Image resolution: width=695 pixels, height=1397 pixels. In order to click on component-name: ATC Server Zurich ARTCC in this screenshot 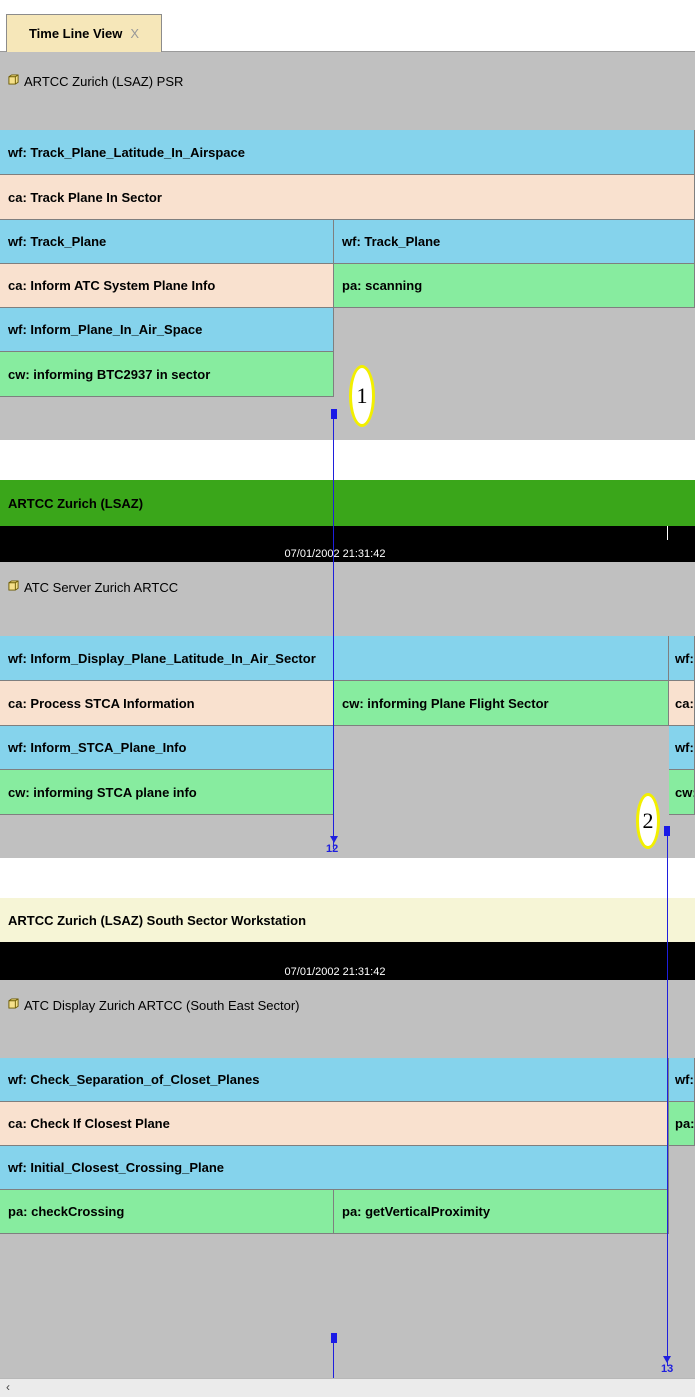, I will do `click(101, 587)`.